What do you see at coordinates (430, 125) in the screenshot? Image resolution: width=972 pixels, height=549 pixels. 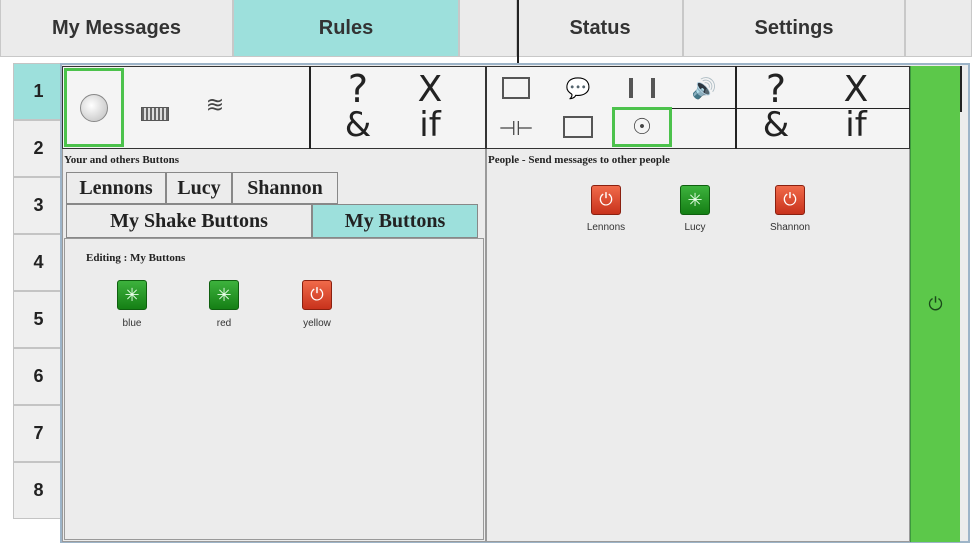 I see `if-icon: if` at bounding box center [430, 125].